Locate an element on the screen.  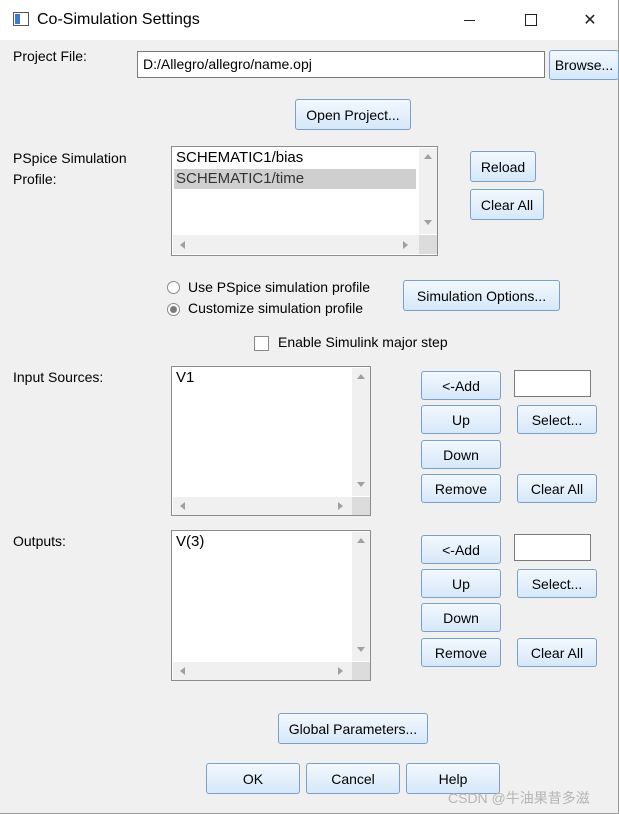
use-pspice-profile-label: Use PSpice simulation profile is located at coordinates (279, 287).